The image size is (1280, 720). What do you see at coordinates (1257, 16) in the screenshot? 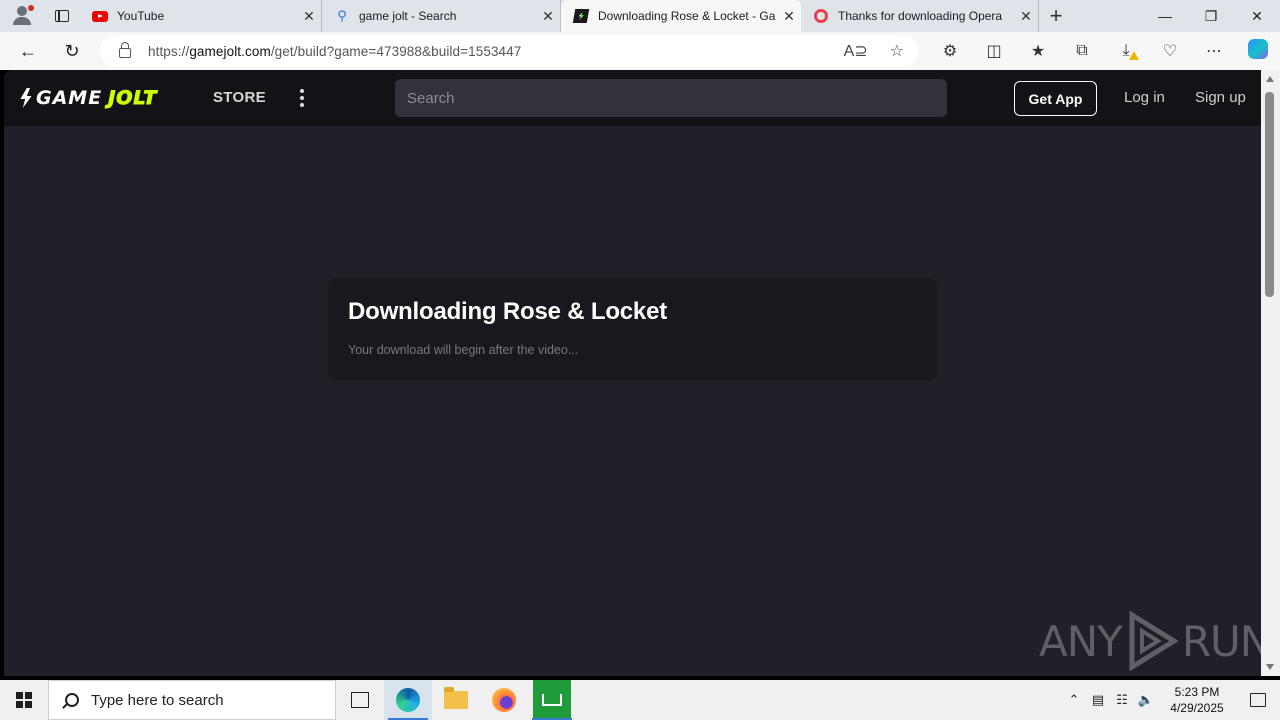
I see `close-window-icon: ✕` at bounding box center [1257, 16].